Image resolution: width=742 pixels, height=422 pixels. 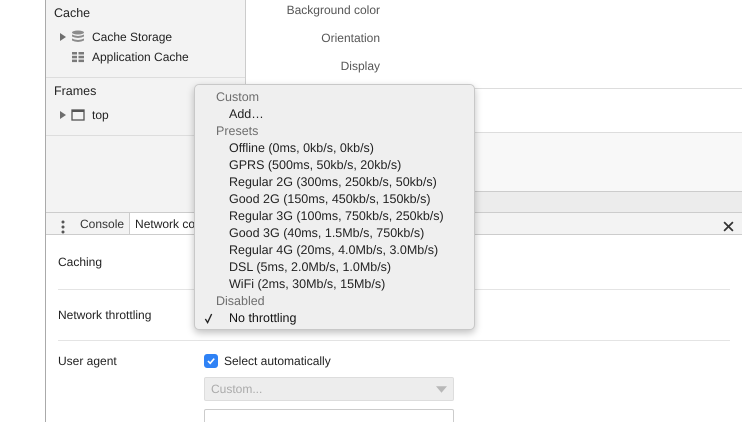 I want to click on section-header: Cache, so click(x=72, y=13).